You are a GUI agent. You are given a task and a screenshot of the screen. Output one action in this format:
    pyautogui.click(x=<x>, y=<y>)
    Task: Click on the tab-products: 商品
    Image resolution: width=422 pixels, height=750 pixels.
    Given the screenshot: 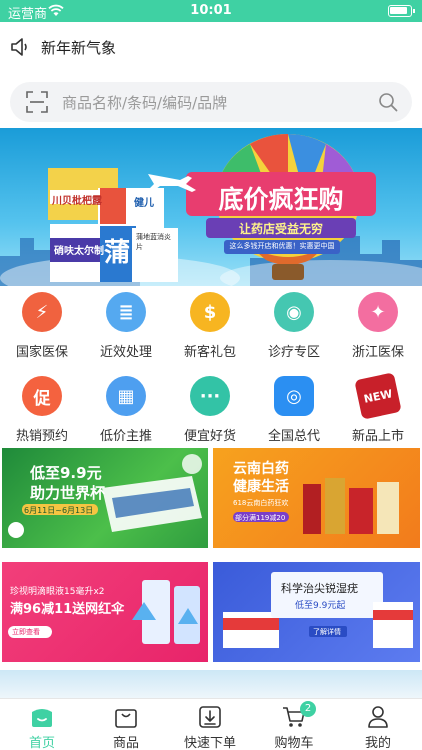 What is the action you would take?
    pyautogui.click(x=126, y=724)
    